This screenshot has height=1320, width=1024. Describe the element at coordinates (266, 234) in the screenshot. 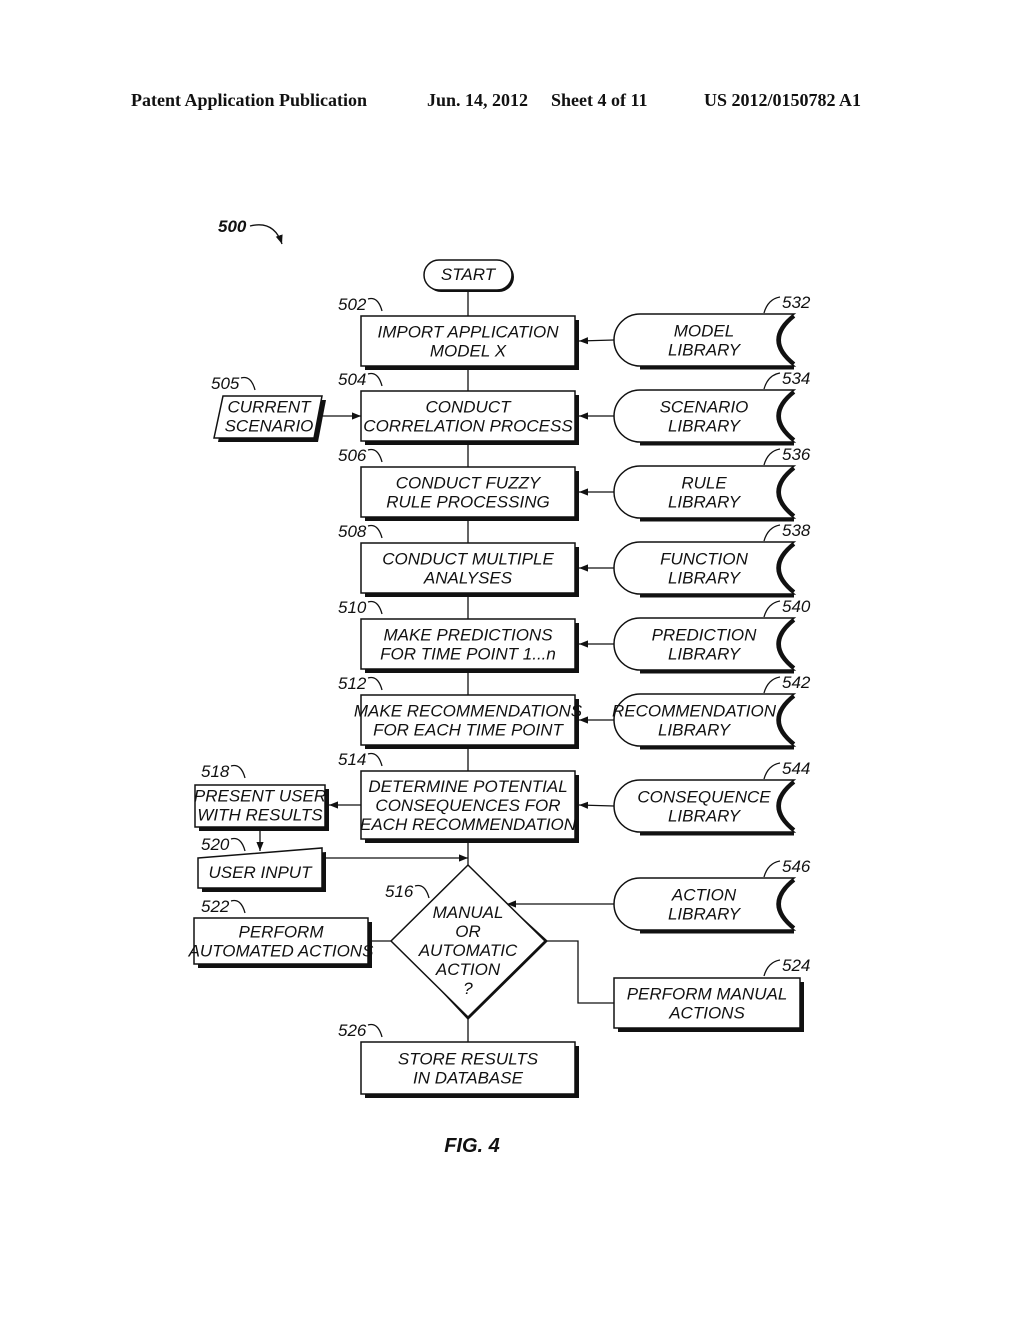

I see `figure-ref-arrow` at that location.